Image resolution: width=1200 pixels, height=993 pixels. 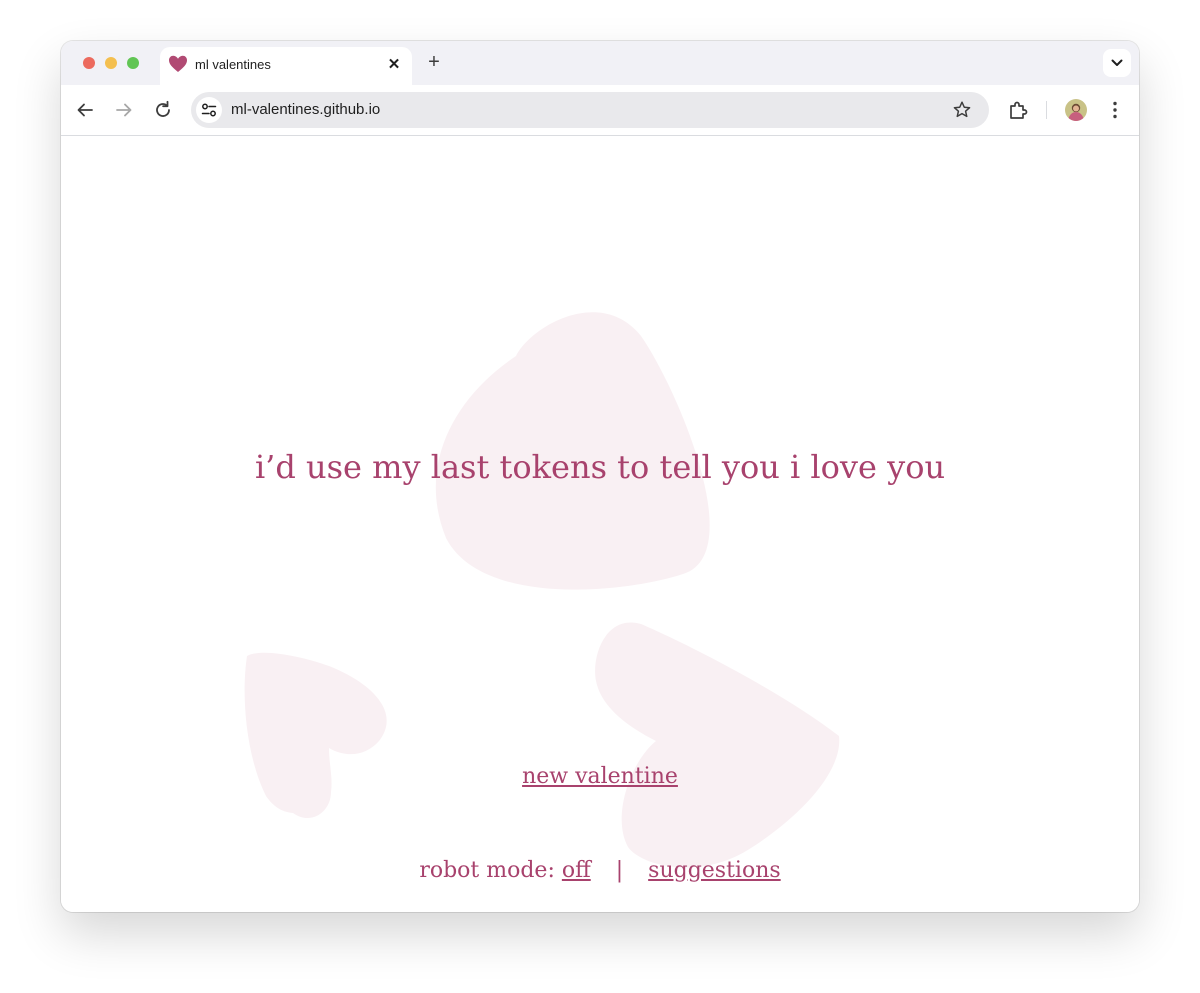 I want to click on chevron-down-icon, so click(x=1117, y=62).